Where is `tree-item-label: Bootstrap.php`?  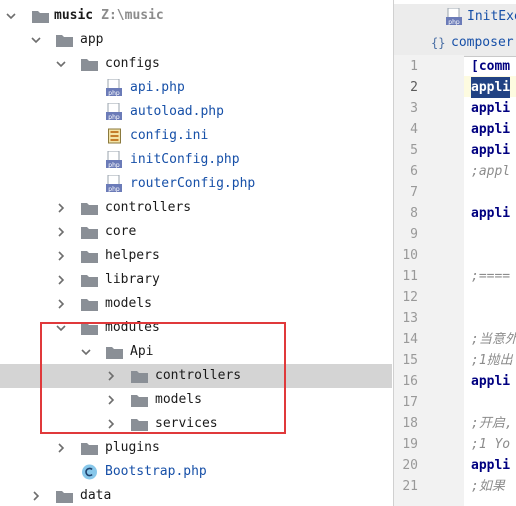
tree-item-label: Bootstrap.php is located at coordinates (156, 471).